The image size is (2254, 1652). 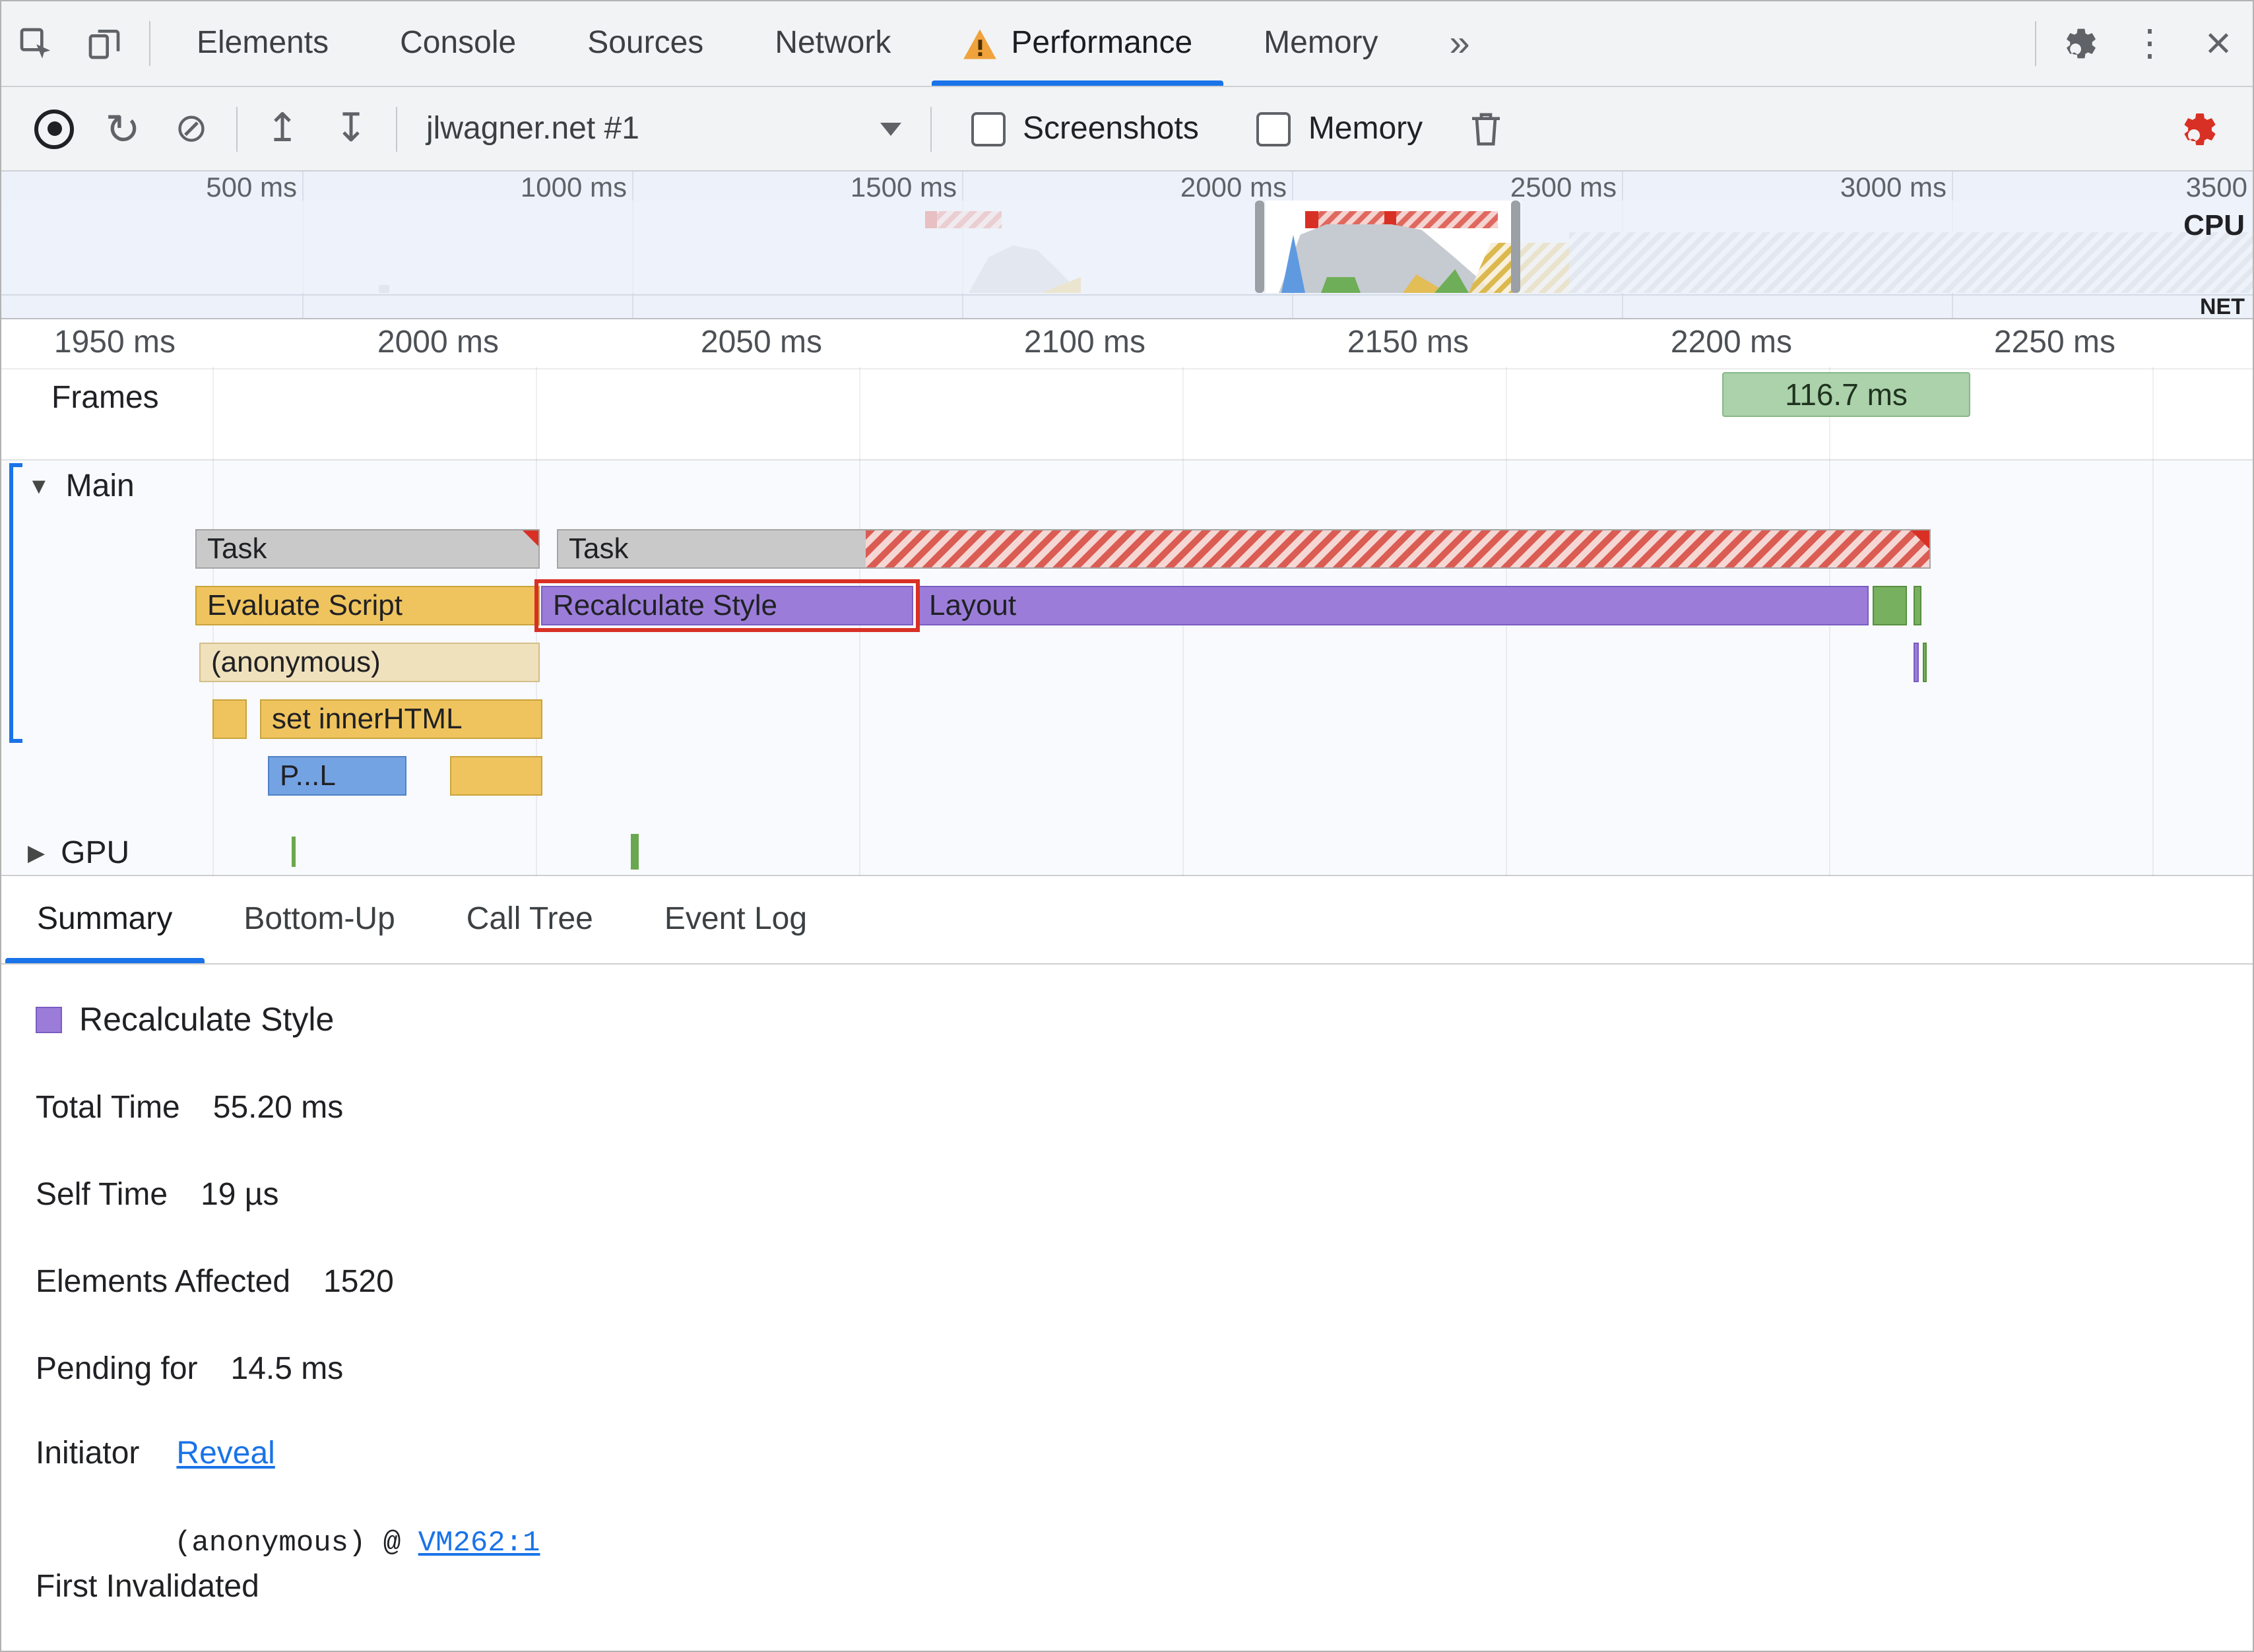 I want to click on tab-memory-label: Memory, so click(x=1321, y=43).